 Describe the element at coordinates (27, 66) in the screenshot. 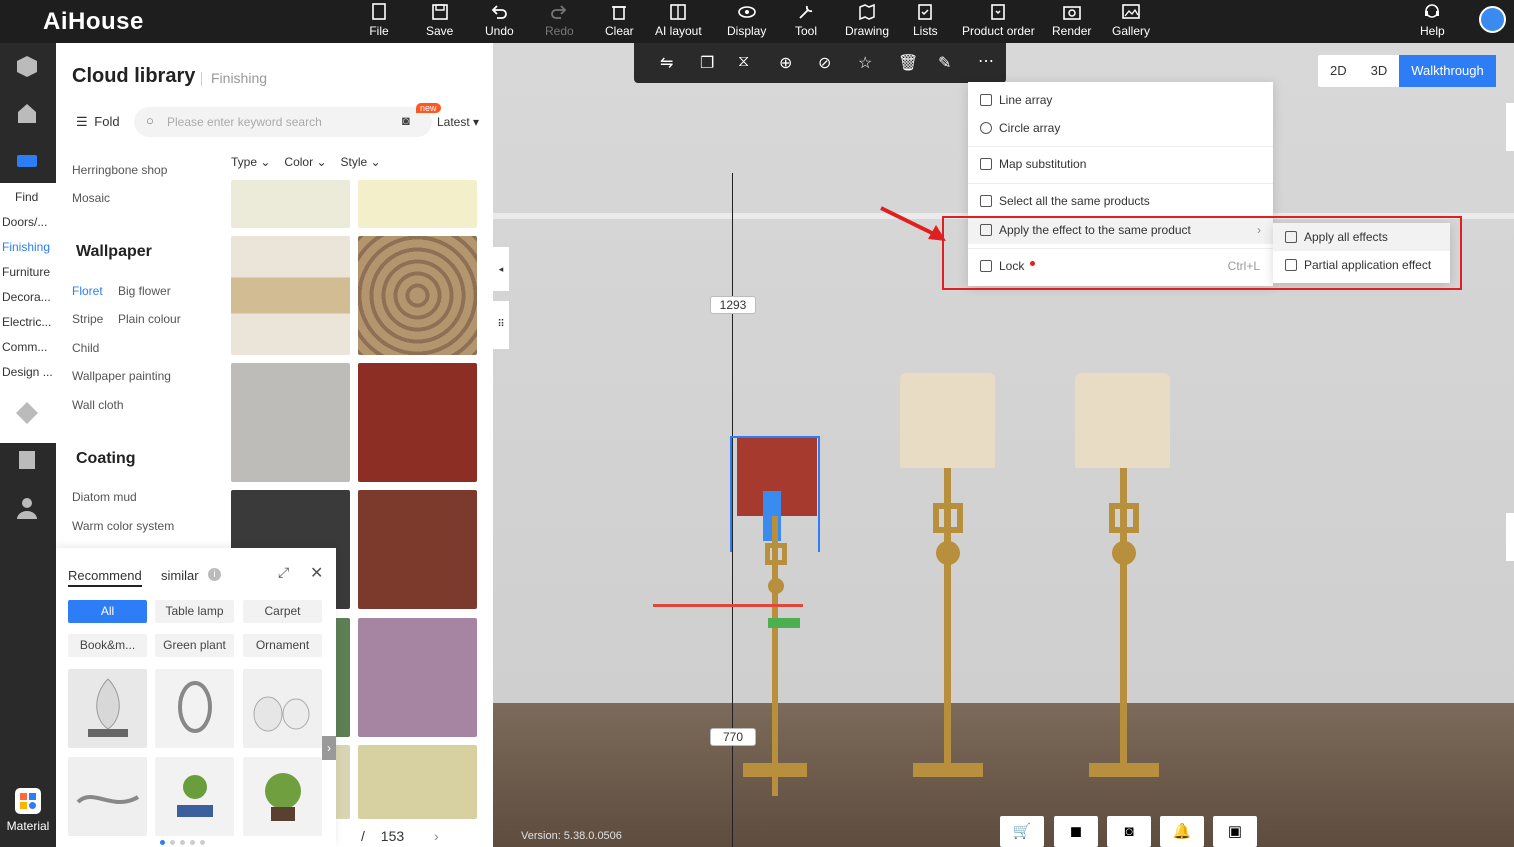

I see `cube-icon` at that location.